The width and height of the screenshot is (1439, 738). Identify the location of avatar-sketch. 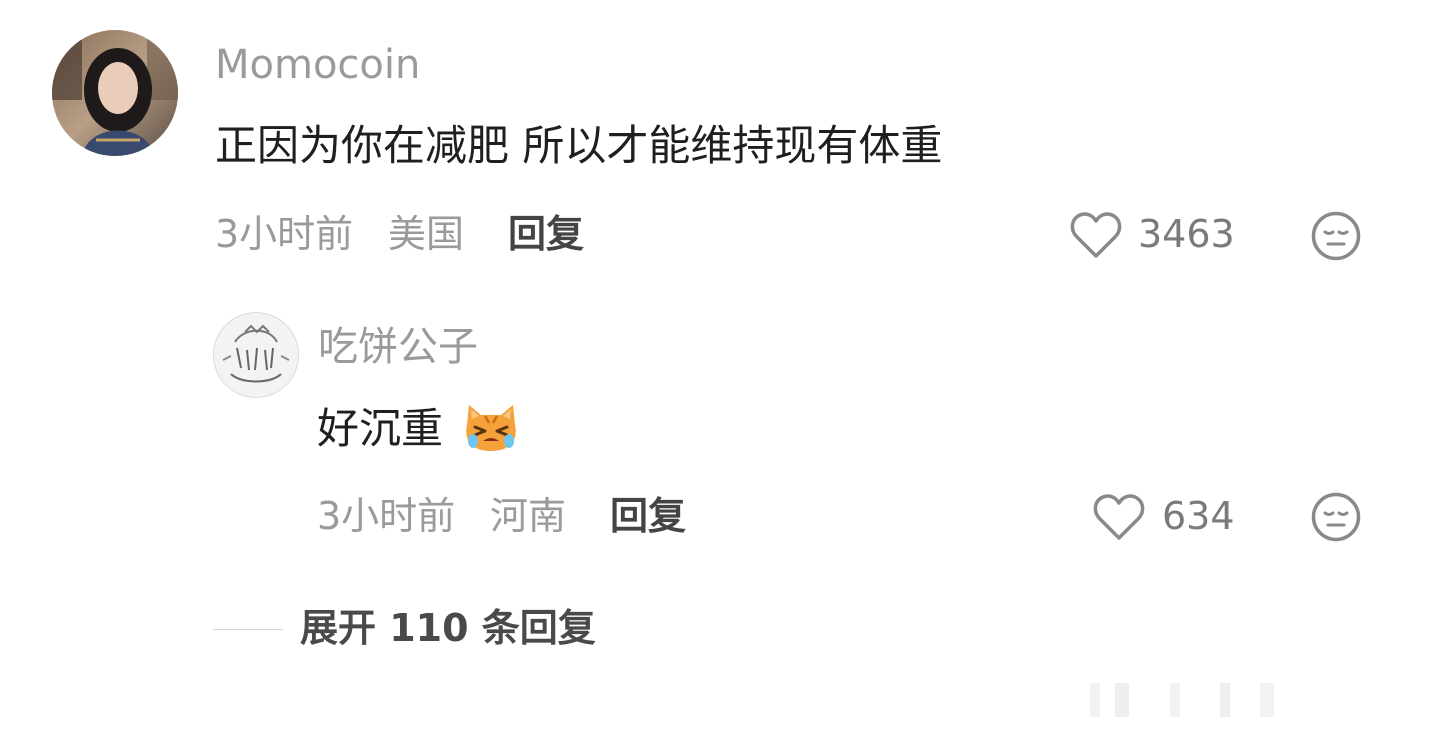
(256, 355).